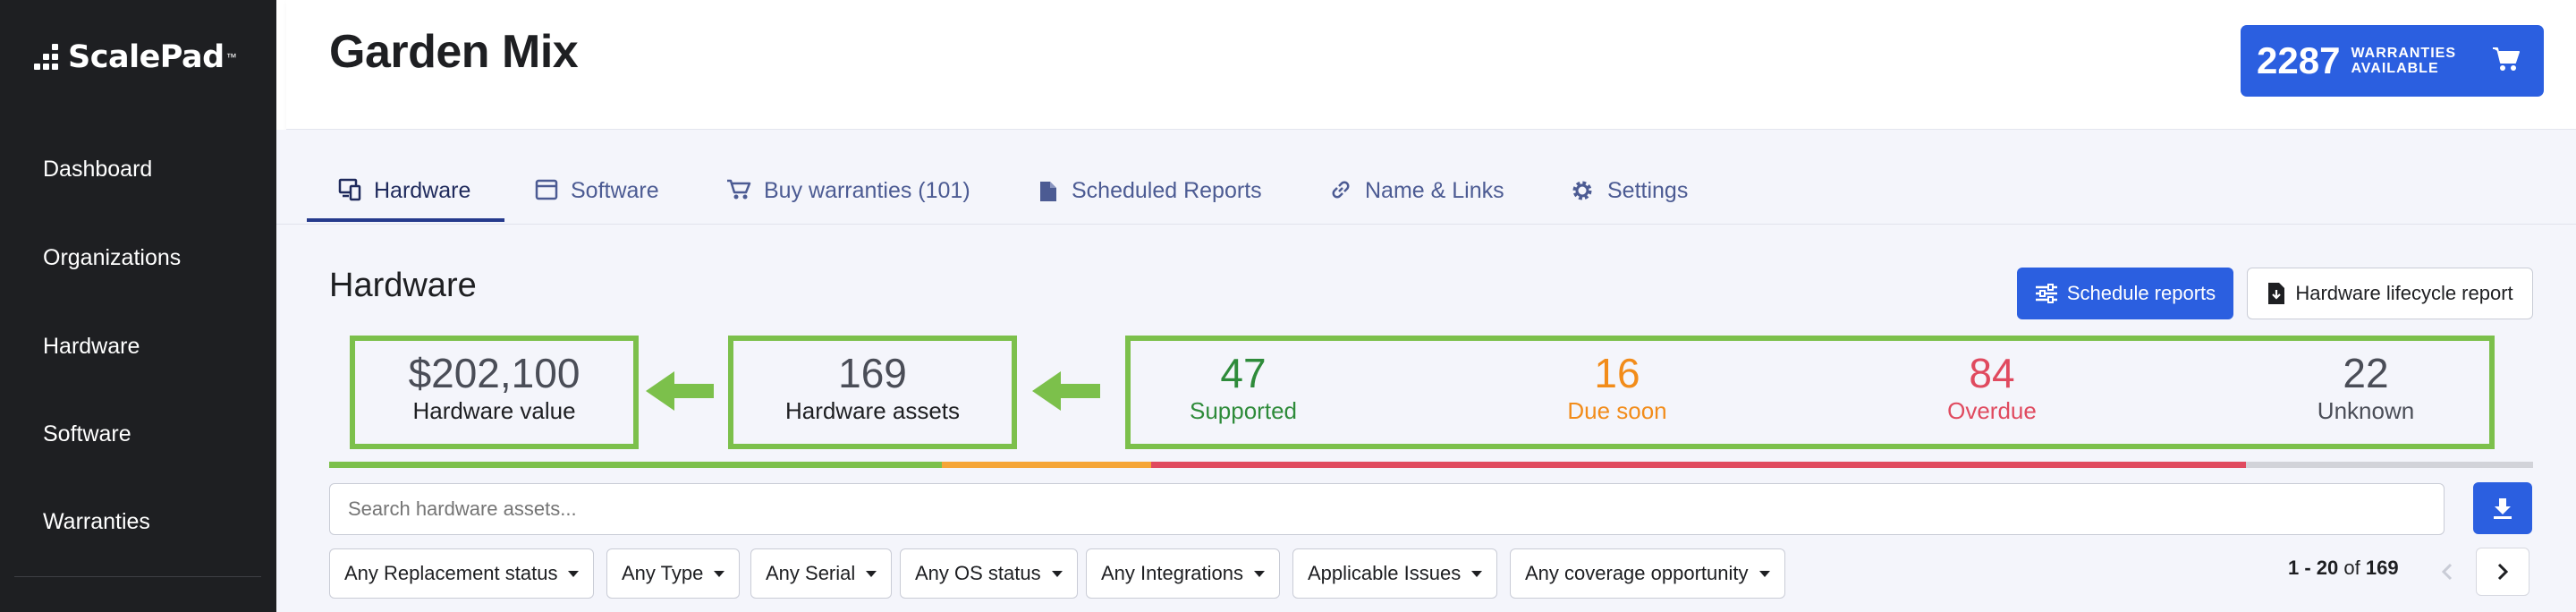 This screenshot has height=612, width=2576. What do you see at coordinates (2389, 465) in the screenshot?
I see `progress-unknown` at bounding box center [2389, 465].